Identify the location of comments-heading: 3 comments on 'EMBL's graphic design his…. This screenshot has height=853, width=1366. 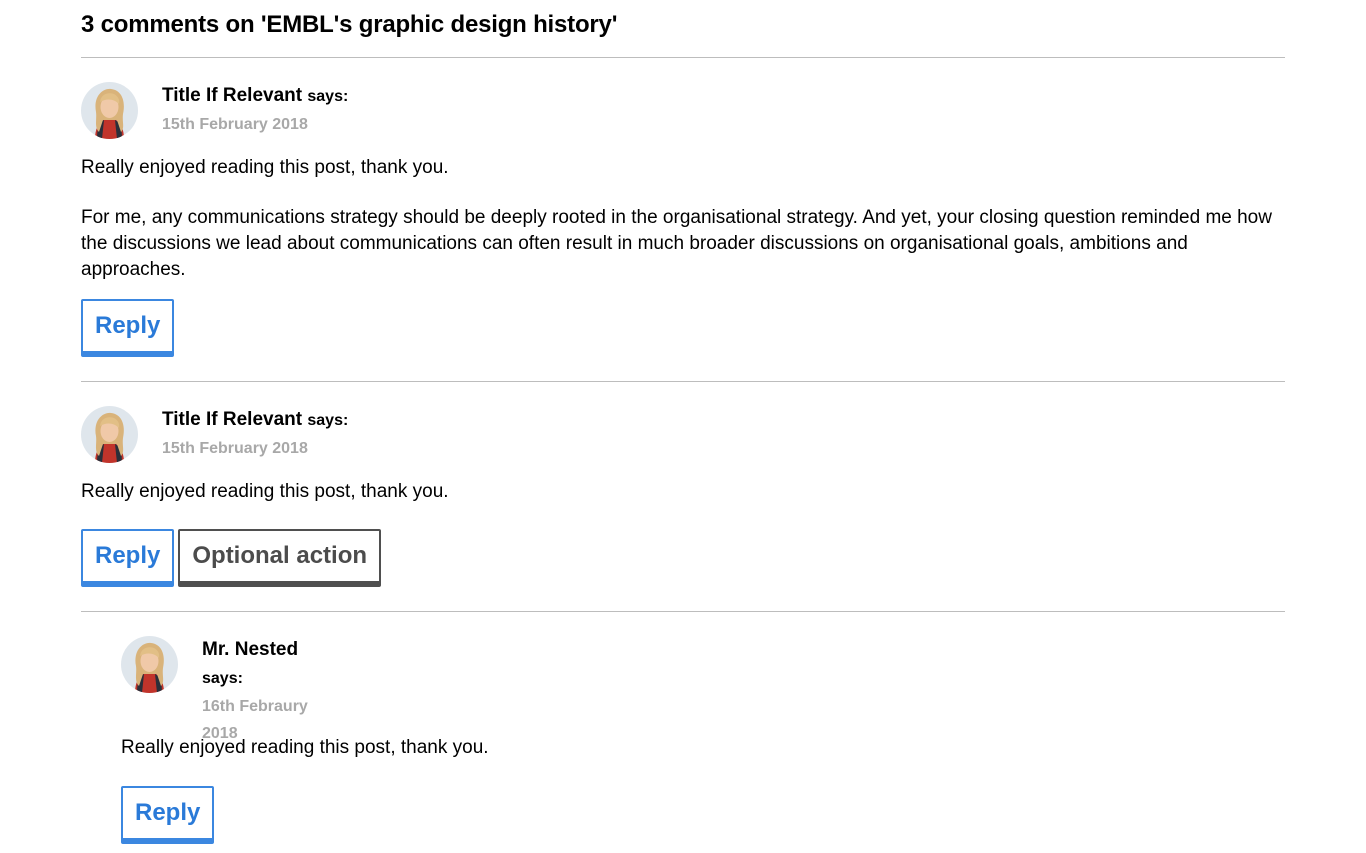
(349, 24).